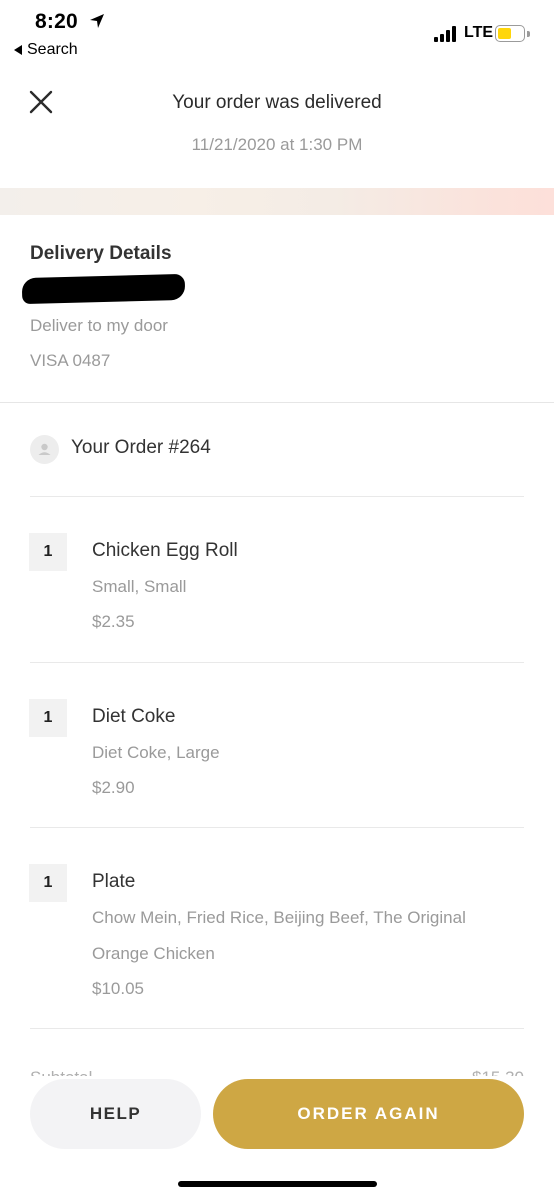  I want to click on battery-level, so click(505, 33).